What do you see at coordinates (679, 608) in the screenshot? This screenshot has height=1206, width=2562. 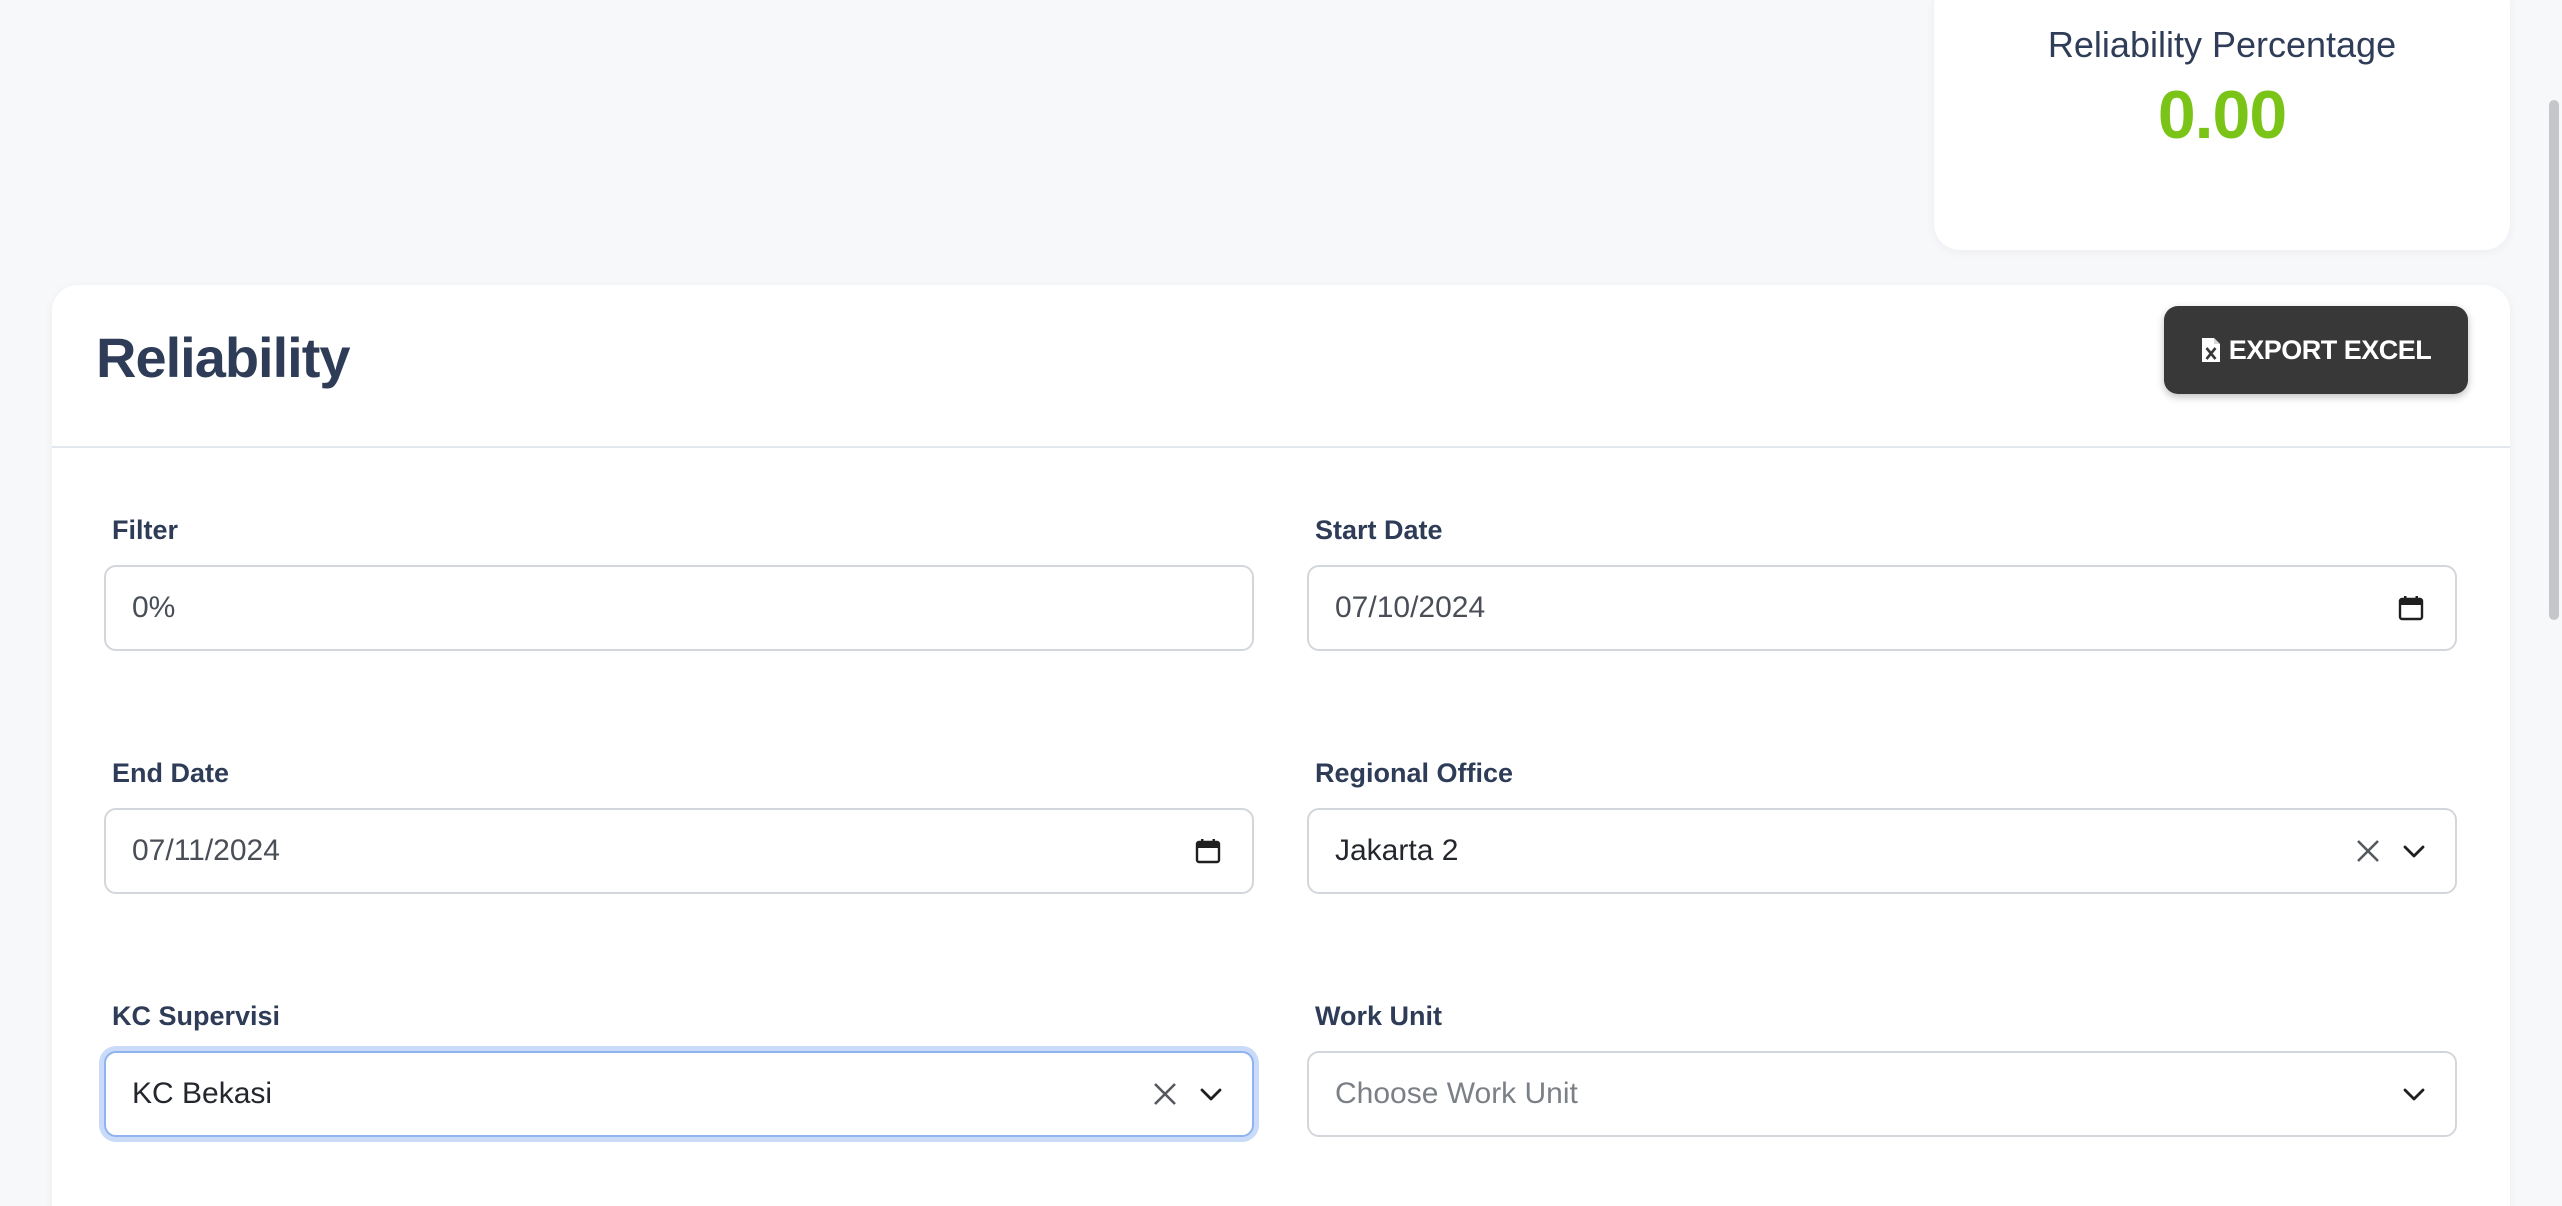 I see `filter-input: 0%` at bounding box center [679, 608].